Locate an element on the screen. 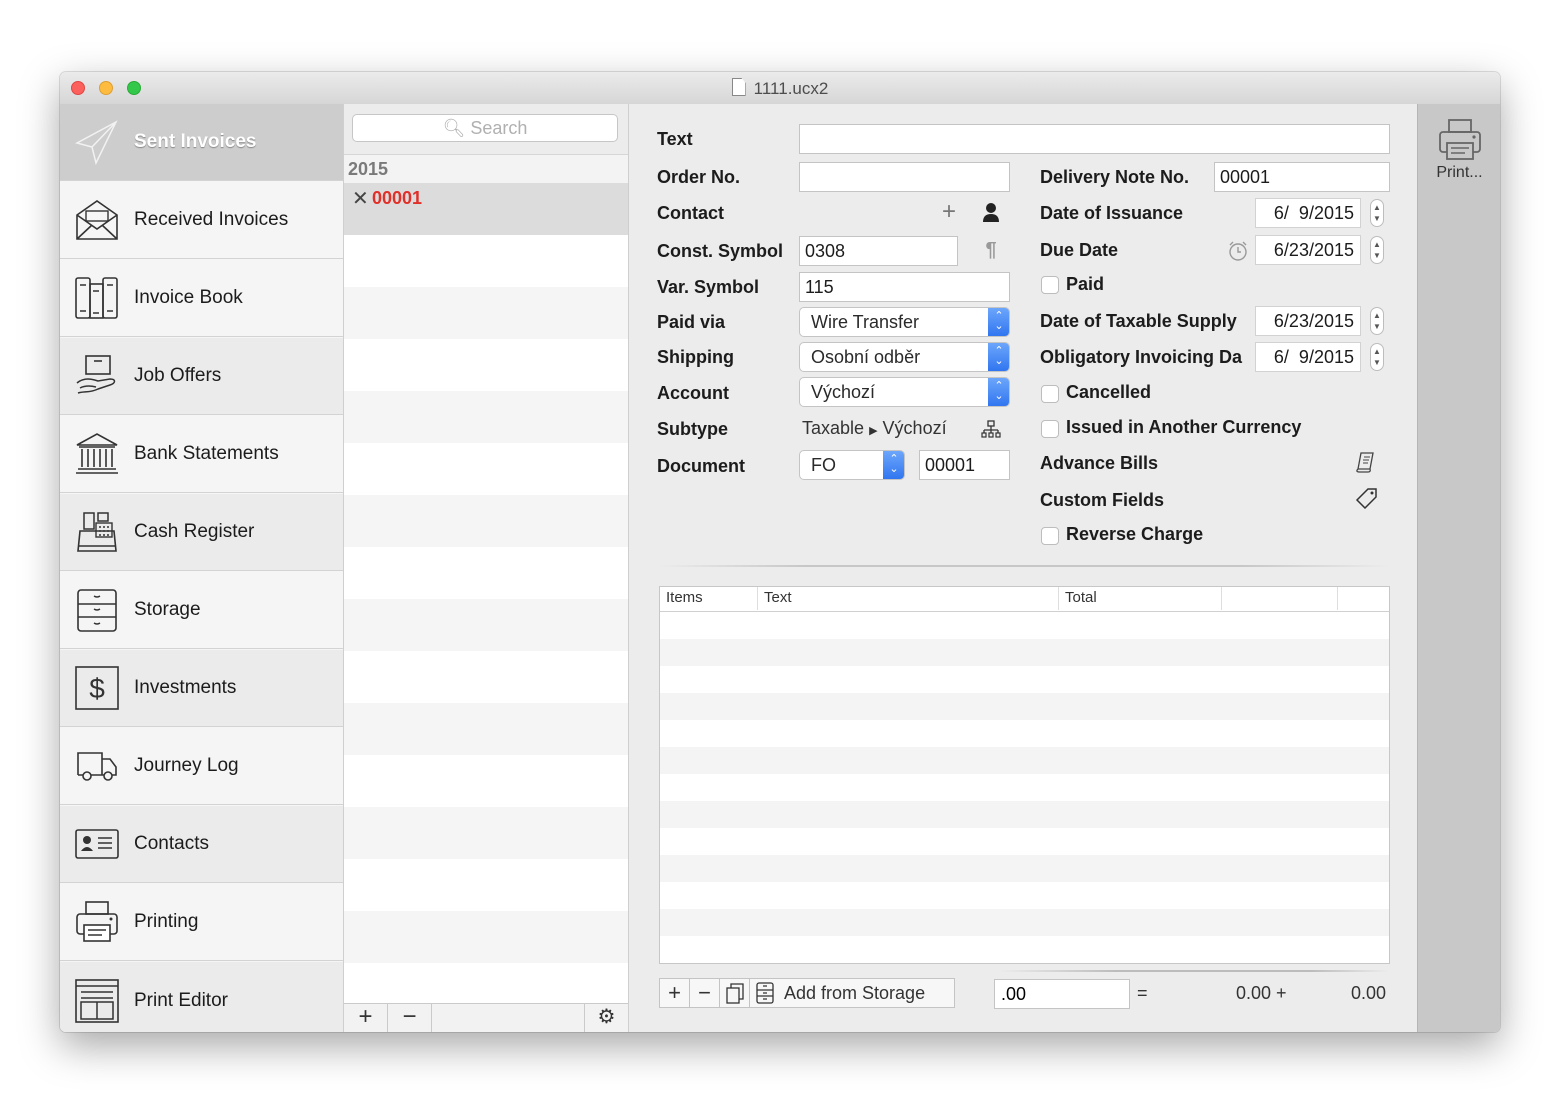  sidebar-item-investments: $ Investments is located at coordinates (201, 688).